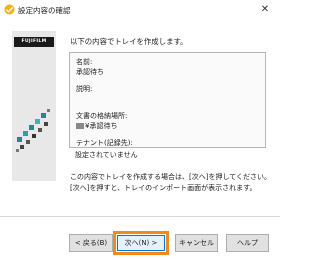 This screenshot has height=260, width=320. I want to click on name-label: 名前:, so click(84, 62).